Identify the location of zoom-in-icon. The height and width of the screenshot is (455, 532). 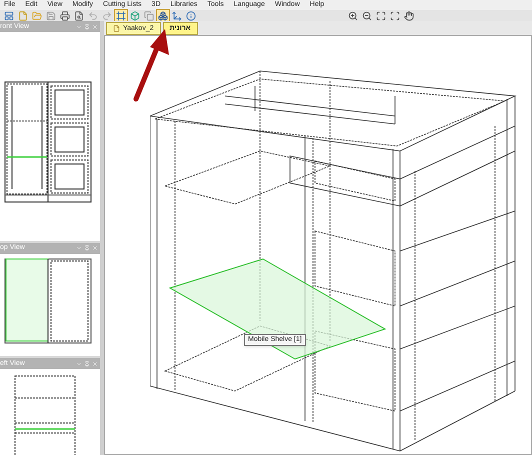
(353, 15).